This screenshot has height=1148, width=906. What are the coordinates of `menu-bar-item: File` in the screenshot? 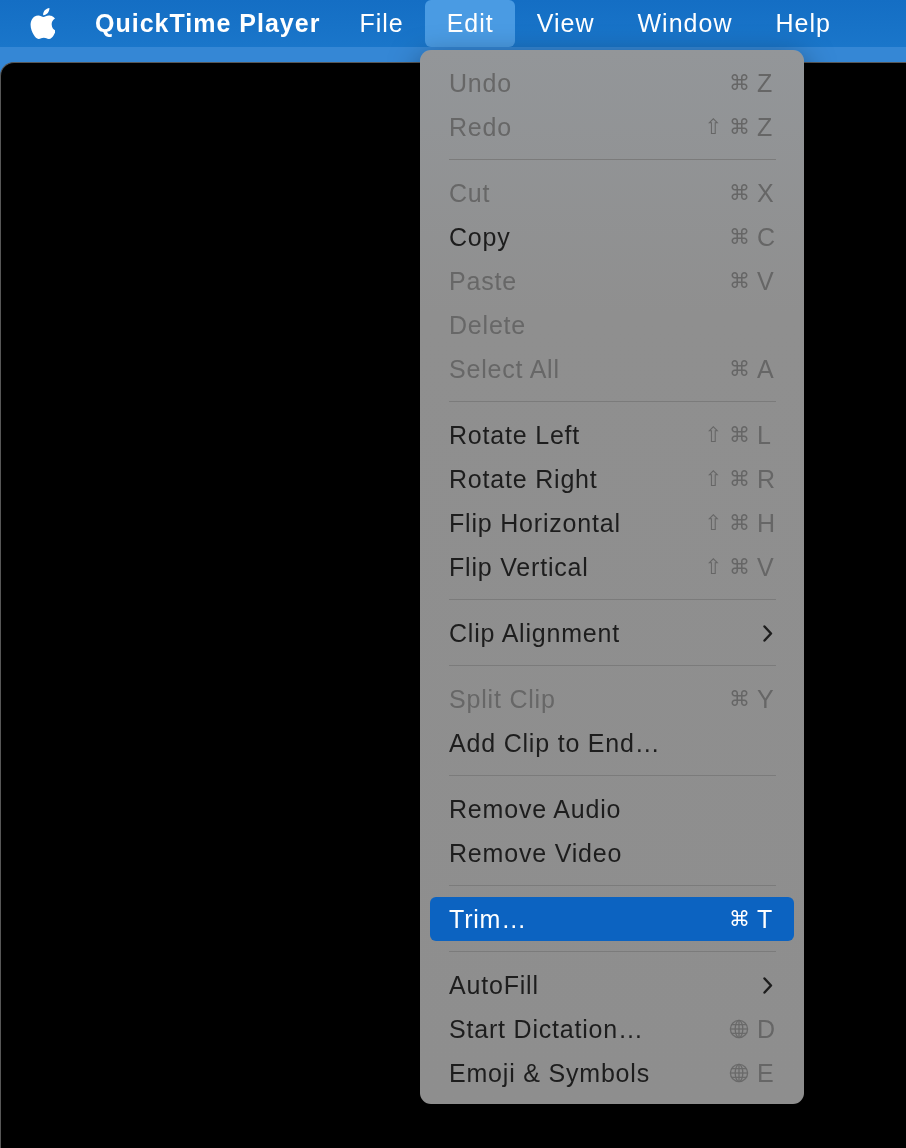 It's located at (381, 23).